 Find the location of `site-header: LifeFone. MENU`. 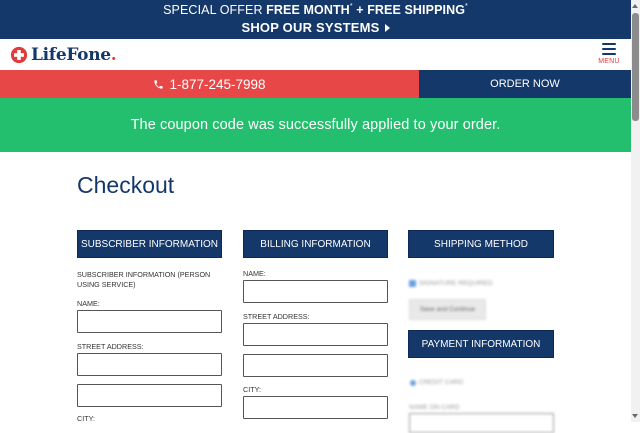

site-header: LifeFone. MENU is located at coordinates (315, 54).